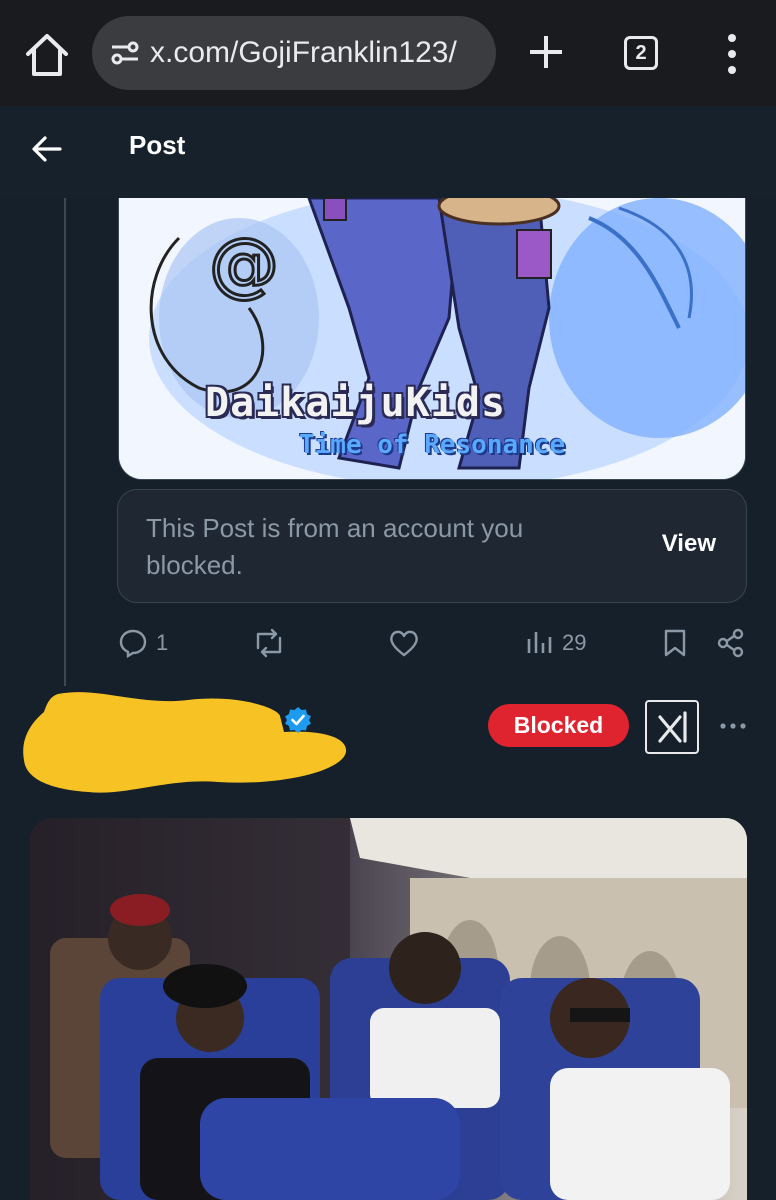 The image size is (776, 1200). I want to click on like-action, so click(404, 643).